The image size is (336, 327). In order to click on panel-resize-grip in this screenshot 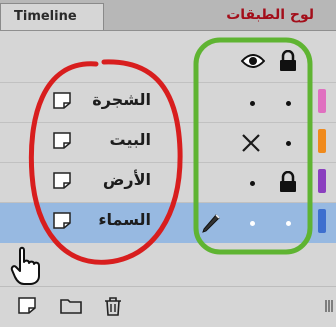, I will do `click(329, 306)`.